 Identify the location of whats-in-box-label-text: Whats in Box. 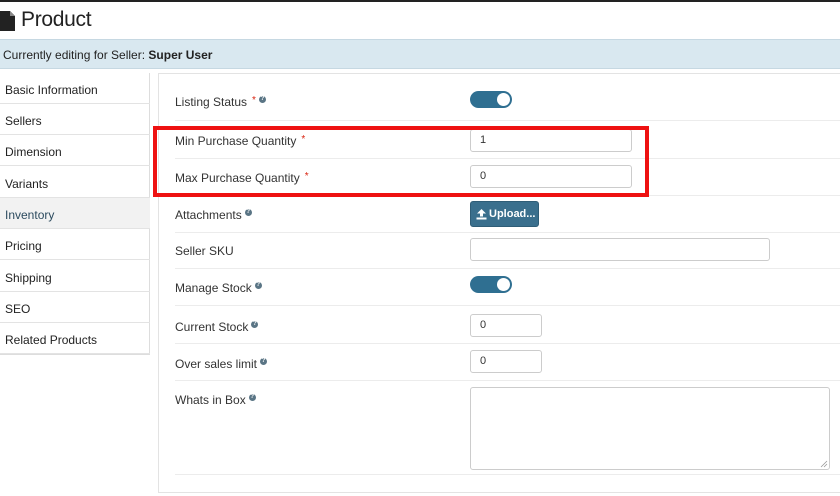
(210, 400).